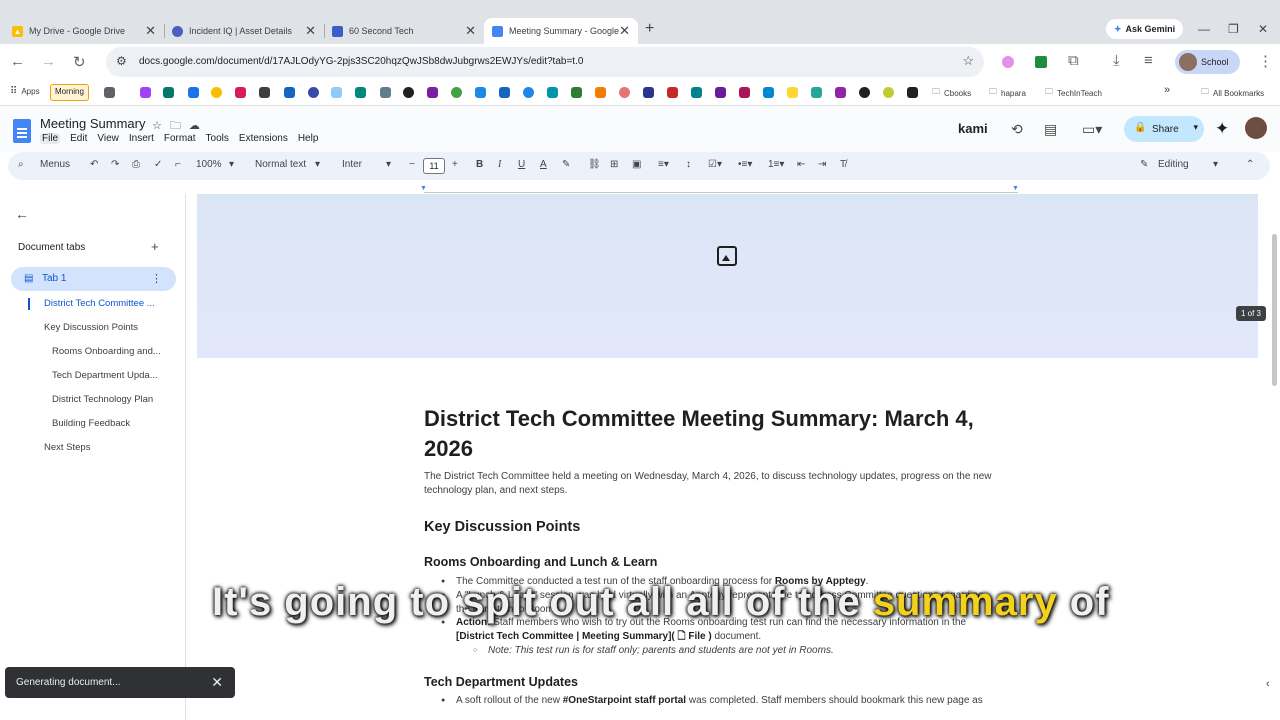  Describe the element at coordinates (102, 399) in the screenshot. I see `outline-item: District Technology Plan` at that location.